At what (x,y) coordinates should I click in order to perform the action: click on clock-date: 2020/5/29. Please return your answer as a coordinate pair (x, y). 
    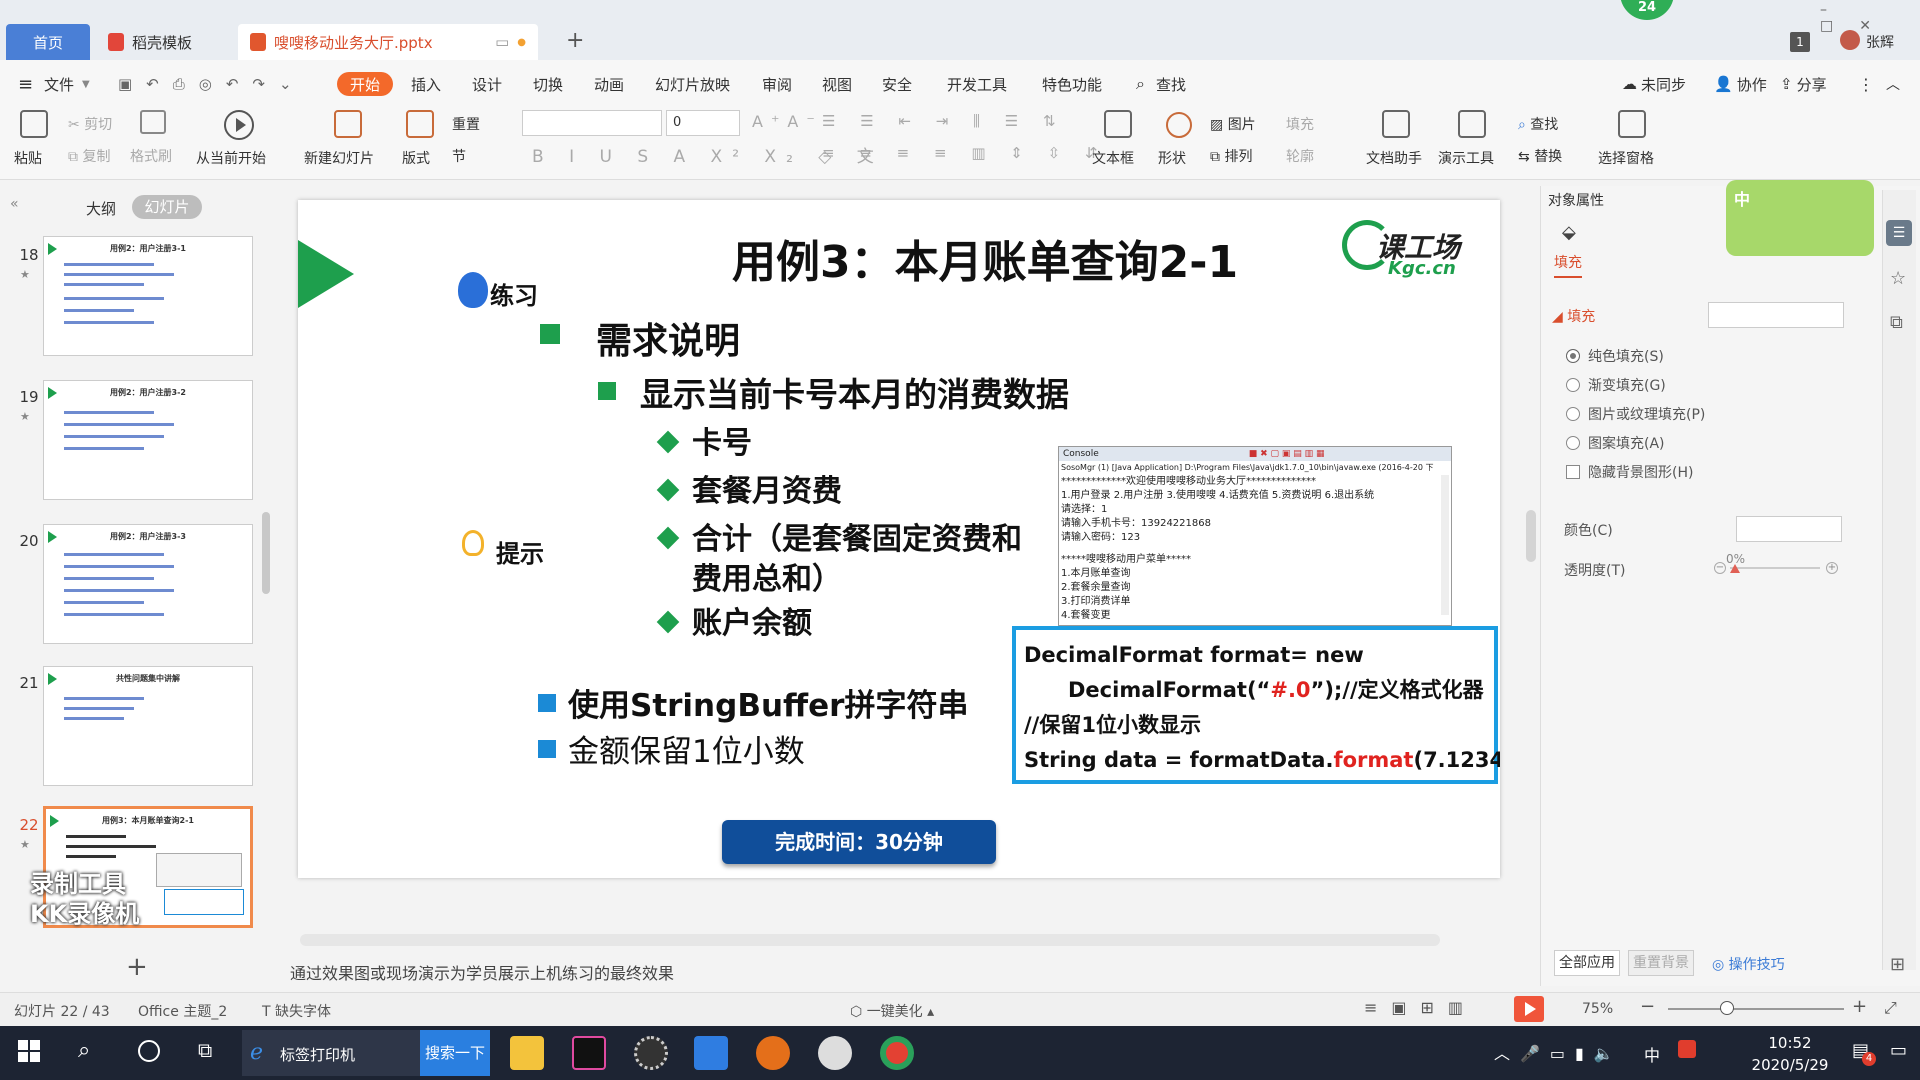
    Looking at the image, I should click on (1790, 1065).